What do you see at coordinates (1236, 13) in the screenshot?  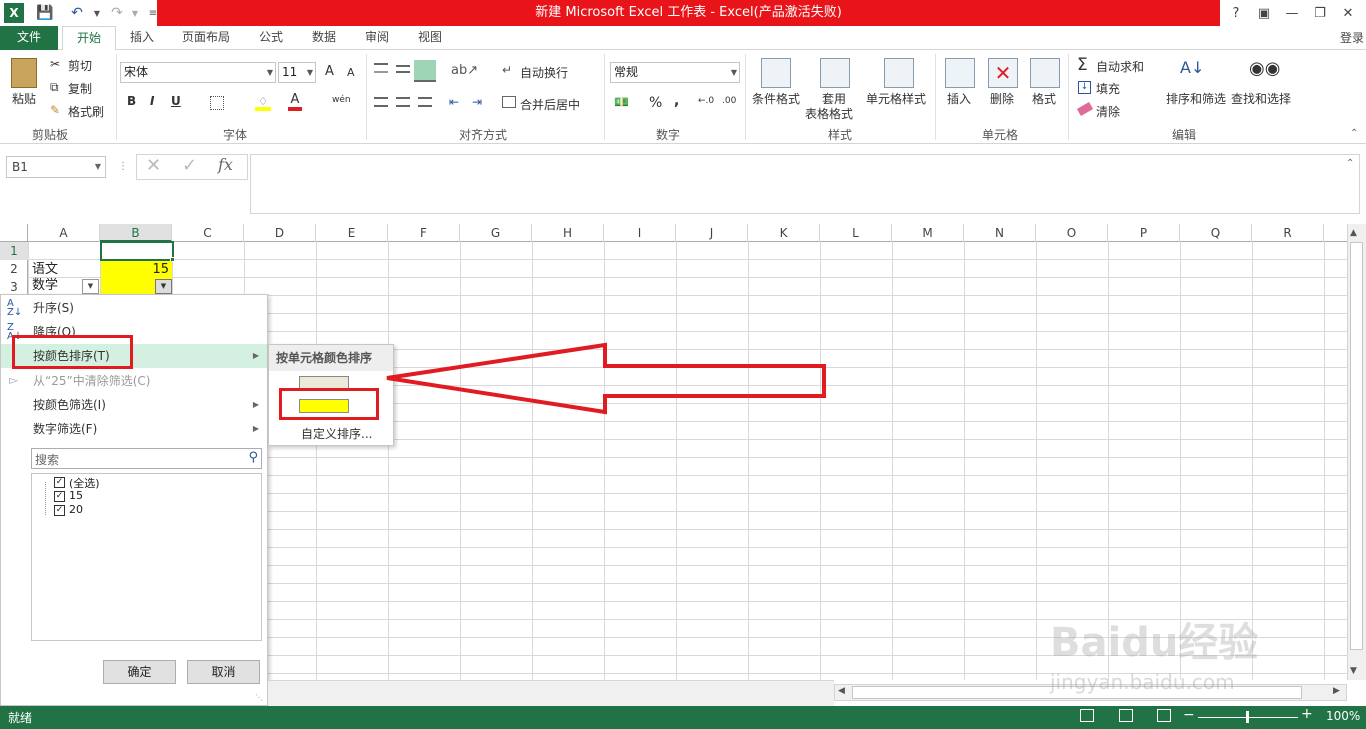 I see `help-button: ?` at bounding box center [1236, 13].